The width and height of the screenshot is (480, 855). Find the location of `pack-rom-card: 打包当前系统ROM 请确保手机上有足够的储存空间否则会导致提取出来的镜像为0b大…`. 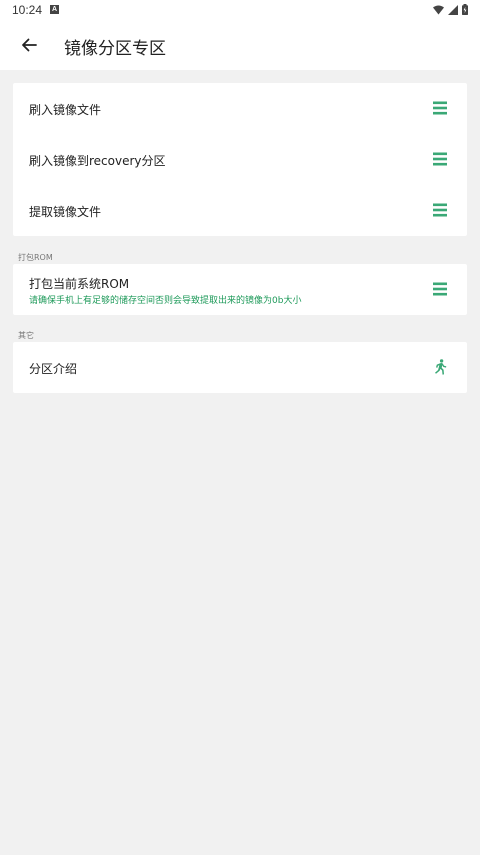

pack-rom-card: 打包当前系统ROM 请确保手机上有足够的储存空间否则会导致提取出来的镜像为0b大… is located at coordinates (240, 289).